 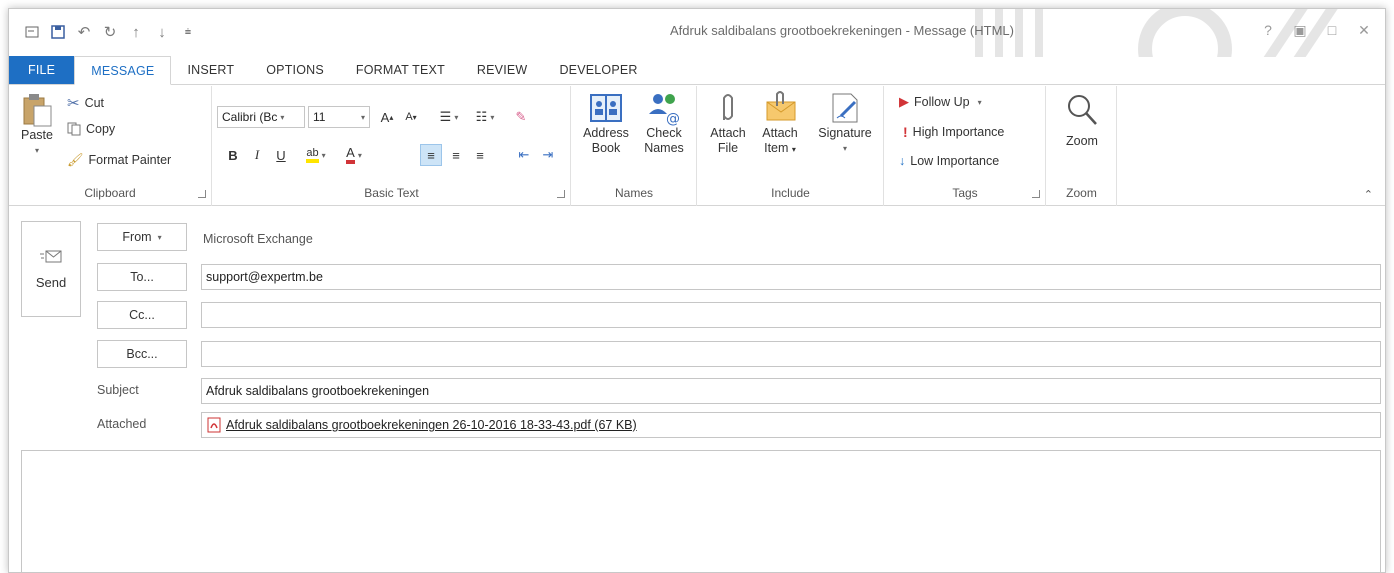 I want to click on address-book-button: Address Book, so click(x=606, y=123).